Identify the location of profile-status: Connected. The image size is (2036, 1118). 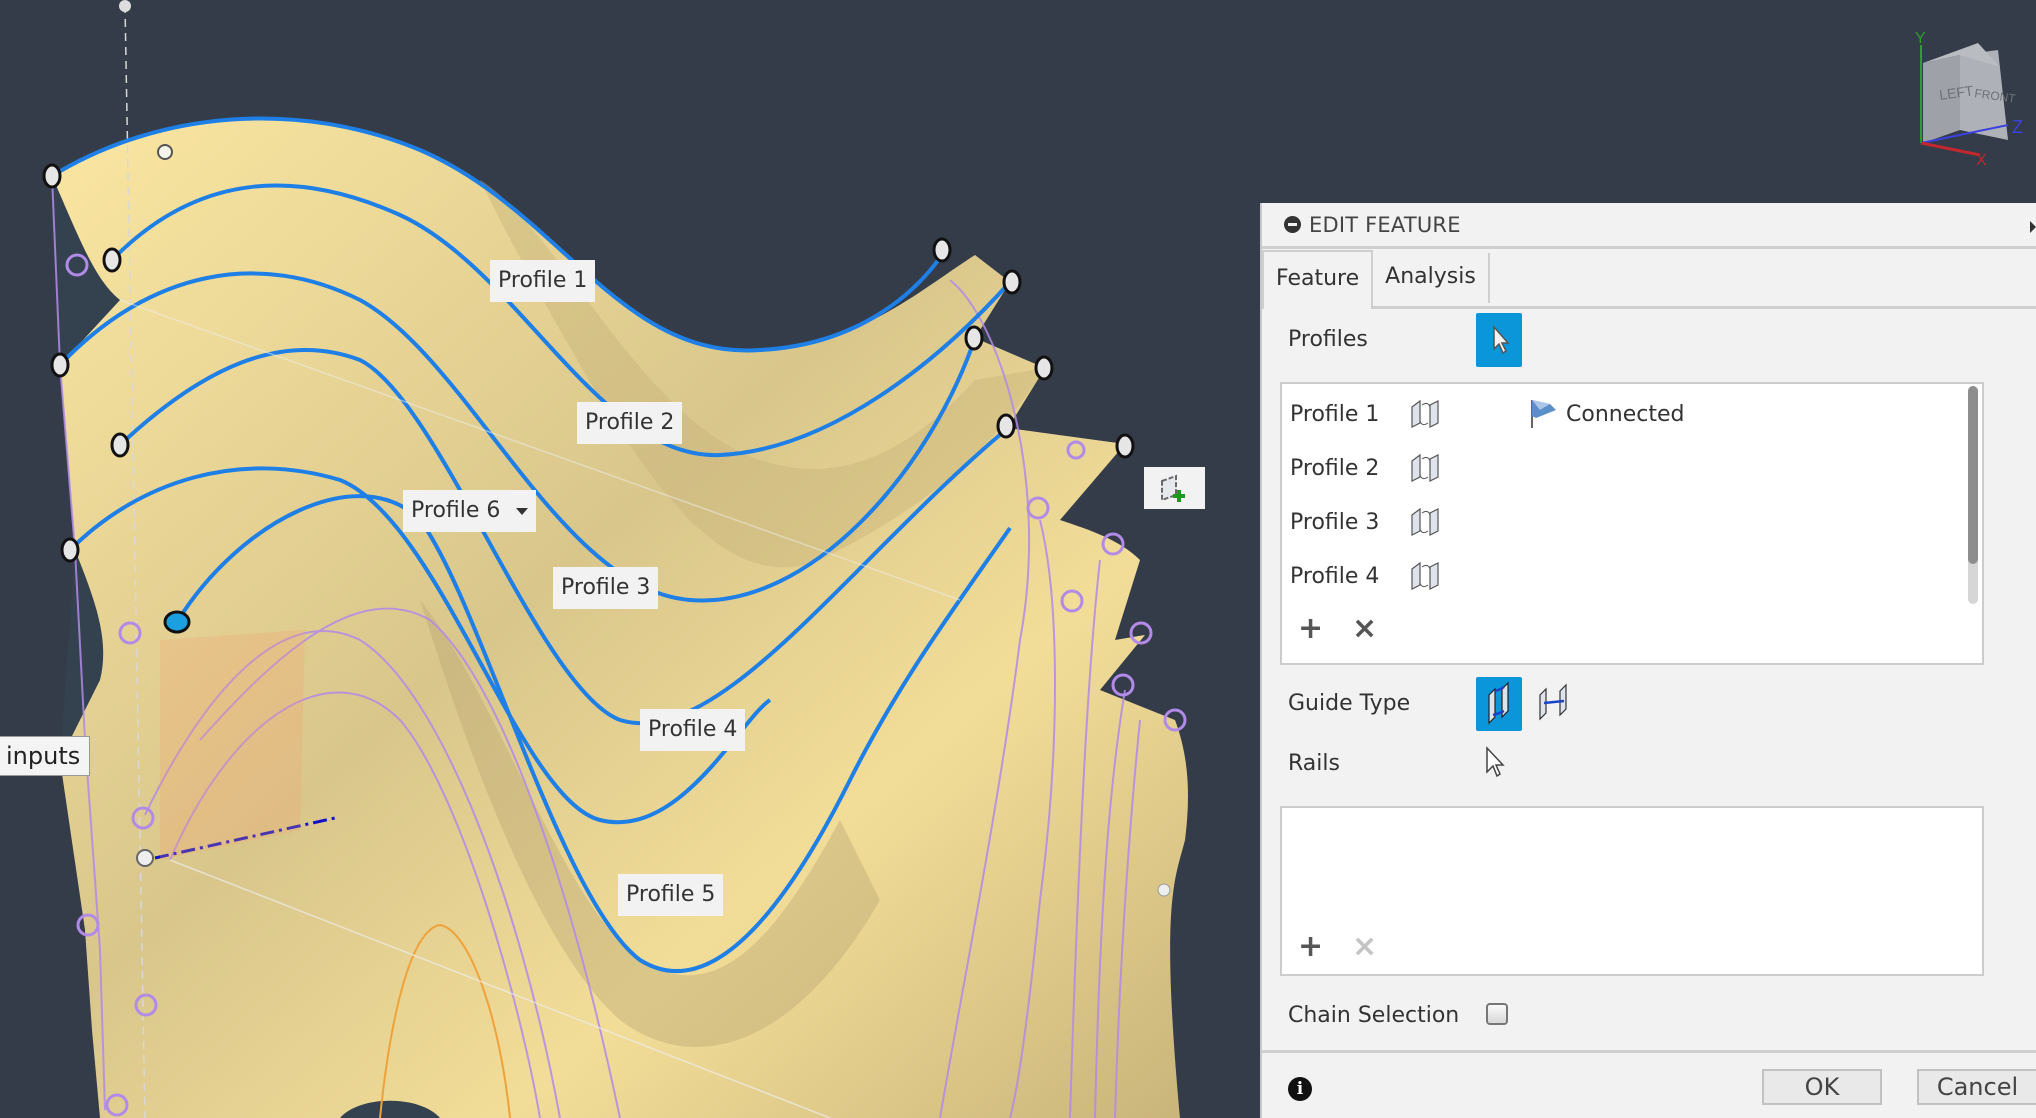
(1625, 414).